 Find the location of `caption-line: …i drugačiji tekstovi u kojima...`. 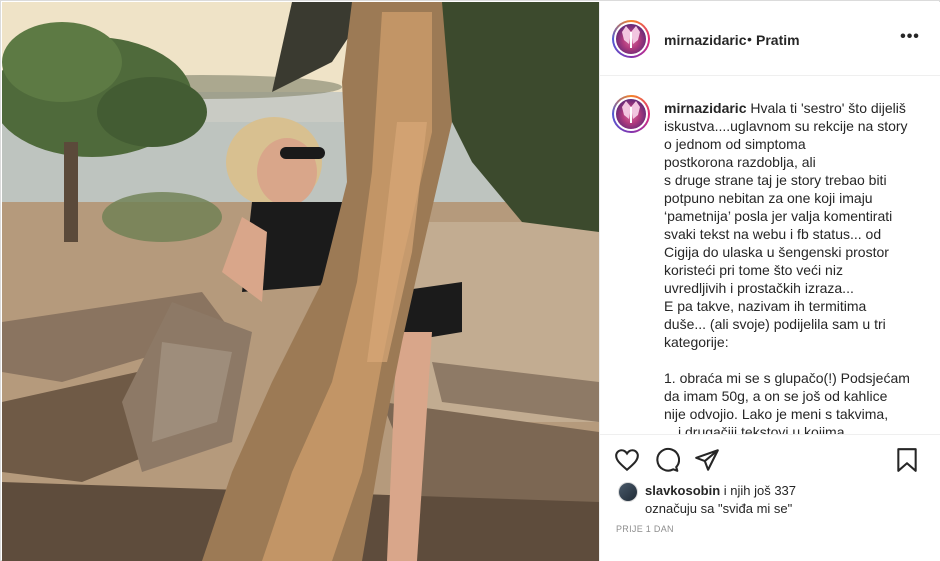

caption-line: …i drugačiji tekstovi u kojima... is located at coordinates (760, 429).